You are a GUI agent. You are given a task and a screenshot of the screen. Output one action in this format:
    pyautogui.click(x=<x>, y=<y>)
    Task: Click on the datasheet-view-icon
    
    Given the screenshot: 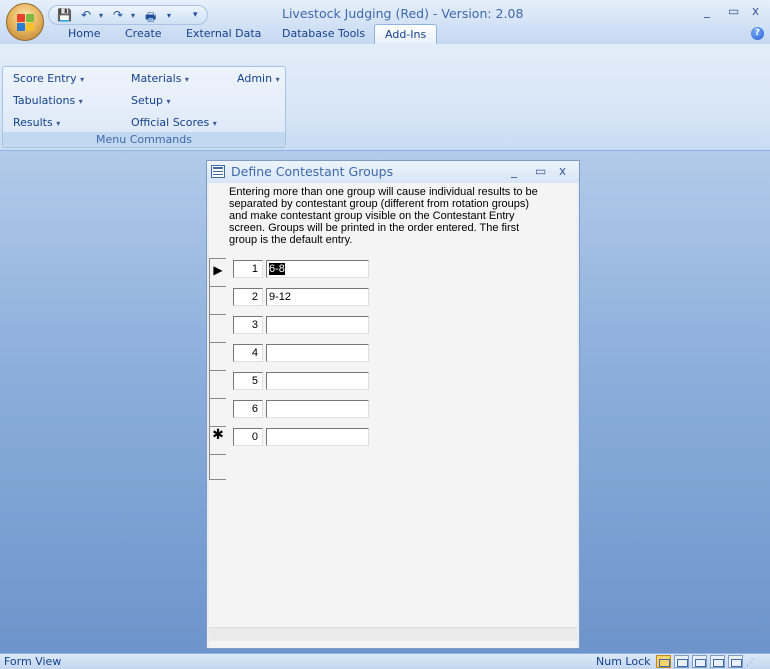 What is the action you would take?
    pyautogui.click(x=681, y=661)
    